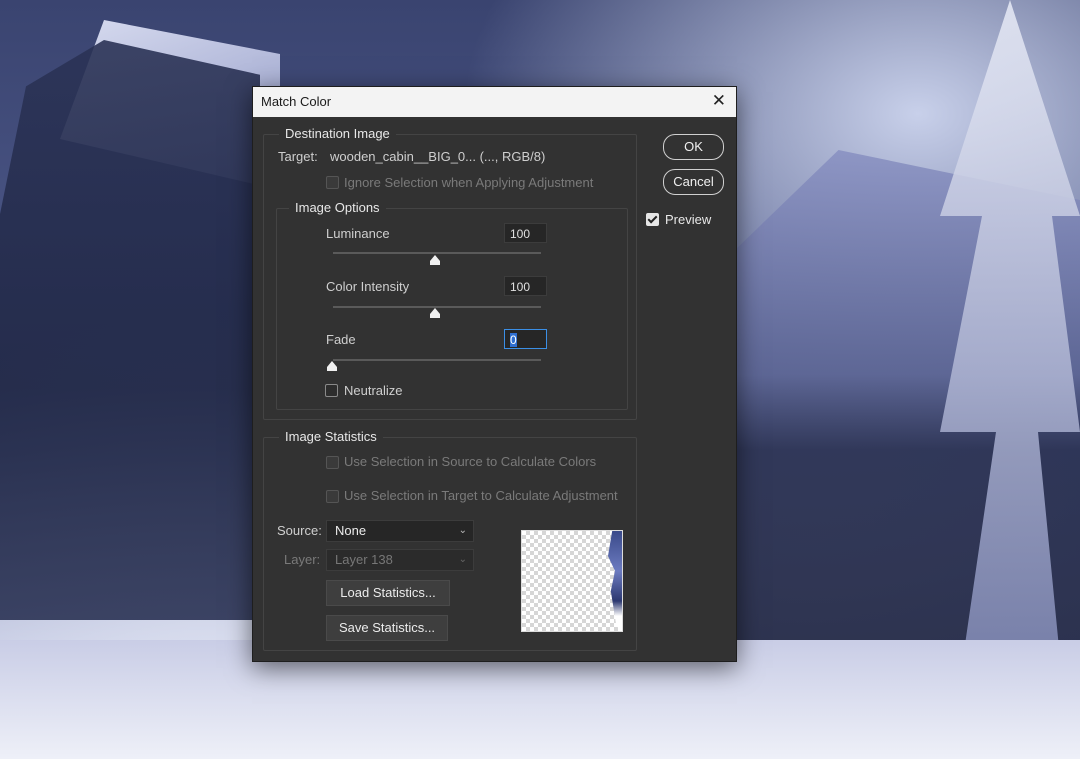 The height and width of the screenshot is (759, 1080). Describe the element at coordinates (652, 219) in the screenshot. I see `preview-checkbox` at that location.